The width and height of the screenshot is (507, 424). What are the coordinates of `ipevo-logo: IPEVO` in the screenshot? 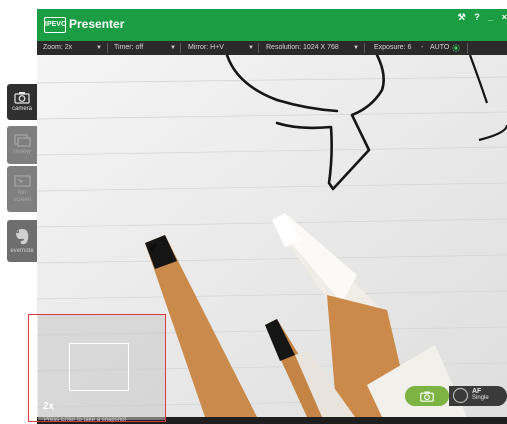 It's located at (55, 25).